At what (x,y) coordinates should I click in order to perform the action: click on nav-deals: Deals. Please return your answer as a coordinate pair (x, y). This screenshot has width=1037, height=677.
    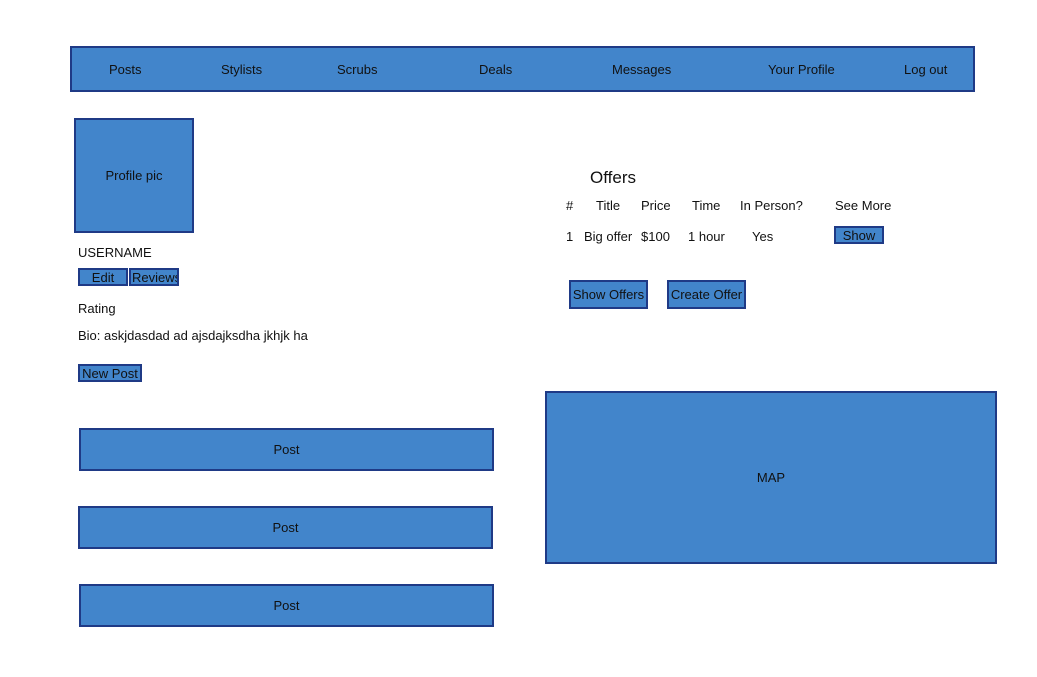
    Looking at the image, I should click on (495, 69).